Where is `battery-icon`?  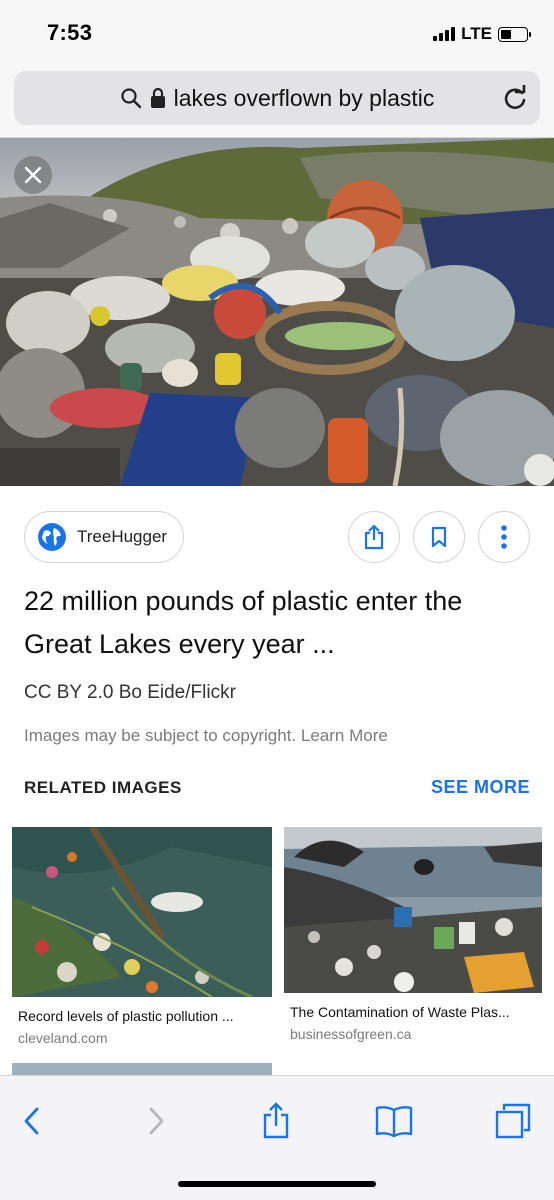
battery-icon is located at coordinates (514, 34).